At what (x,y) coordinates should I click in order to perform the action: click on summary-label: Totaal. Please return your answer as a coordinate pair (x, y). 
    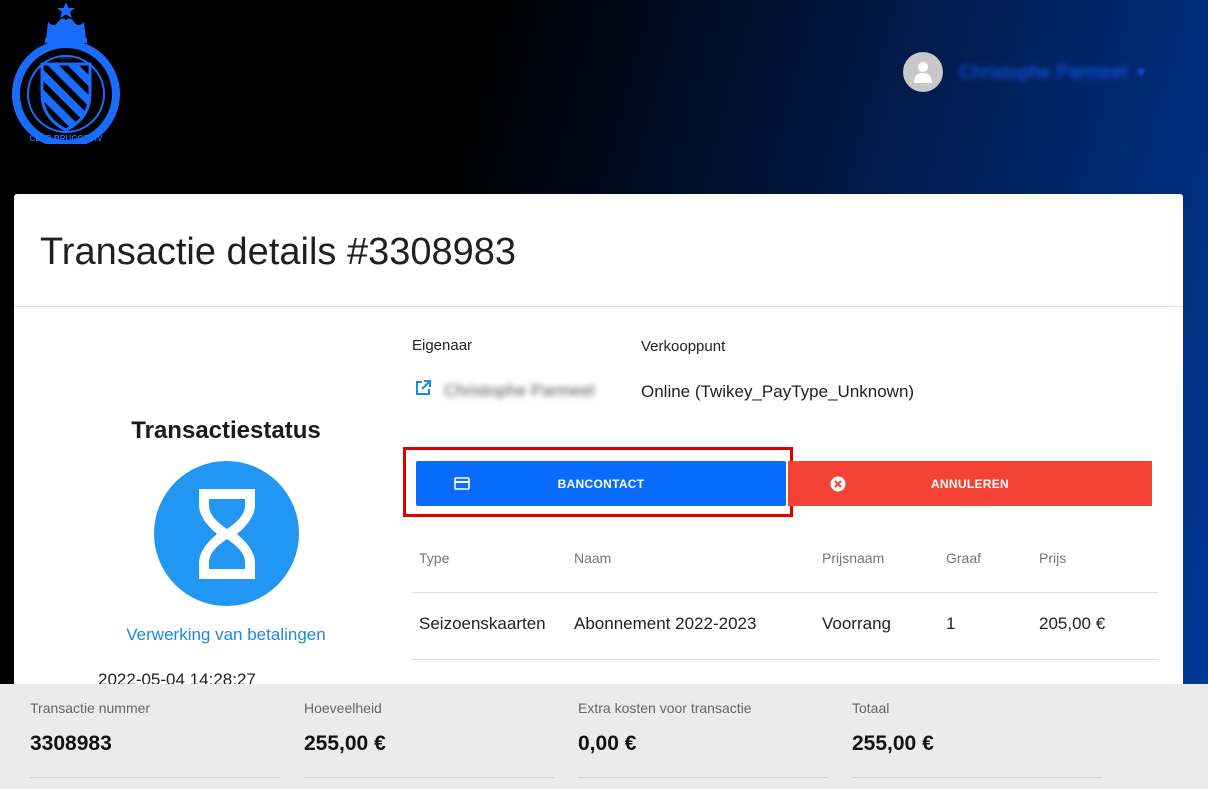
    Looking at the image, I should click on (871, 708).